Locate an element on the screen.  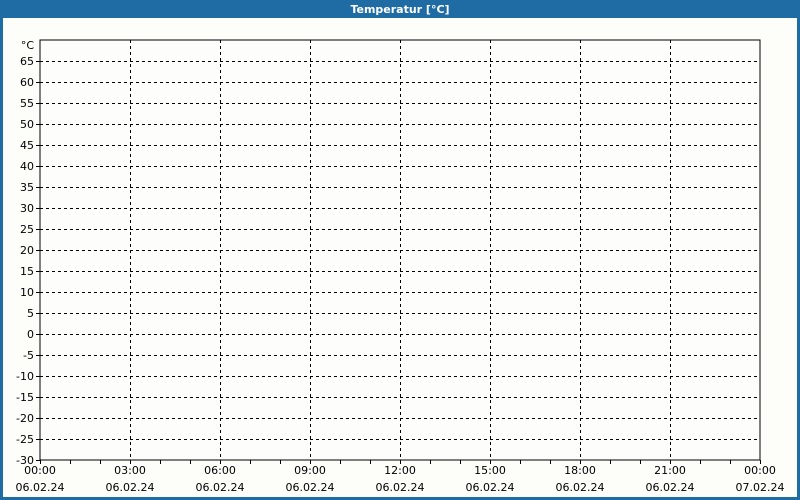
y-tick-label: 65 is located at coordinates (27, 61).